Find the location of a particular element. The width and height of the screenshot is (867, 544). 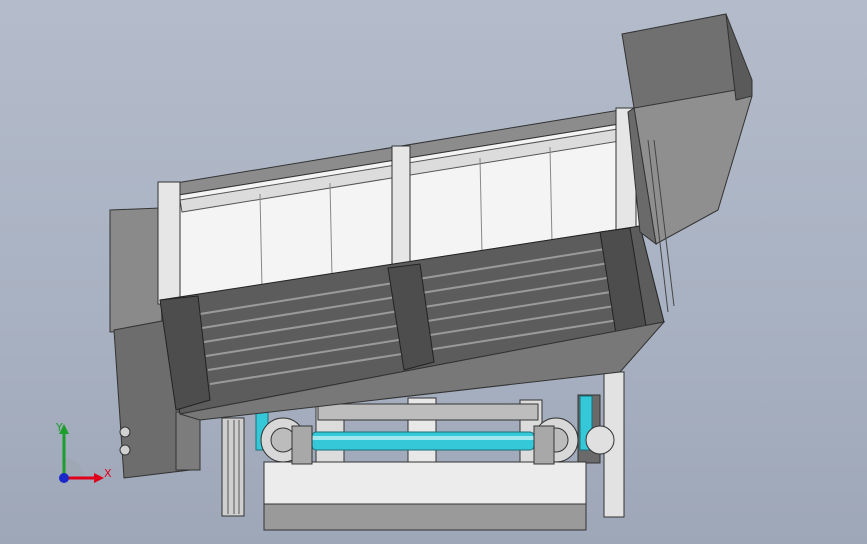

x-axis-label: X is located at coordinates (108, 473).